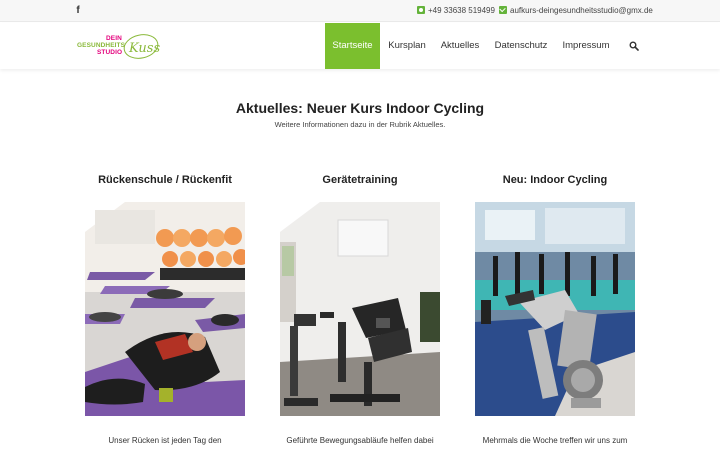  What do you see at coordinates (503, 10) in the screenshot?
I see `mail-icon` at bounding box center [503, 10].